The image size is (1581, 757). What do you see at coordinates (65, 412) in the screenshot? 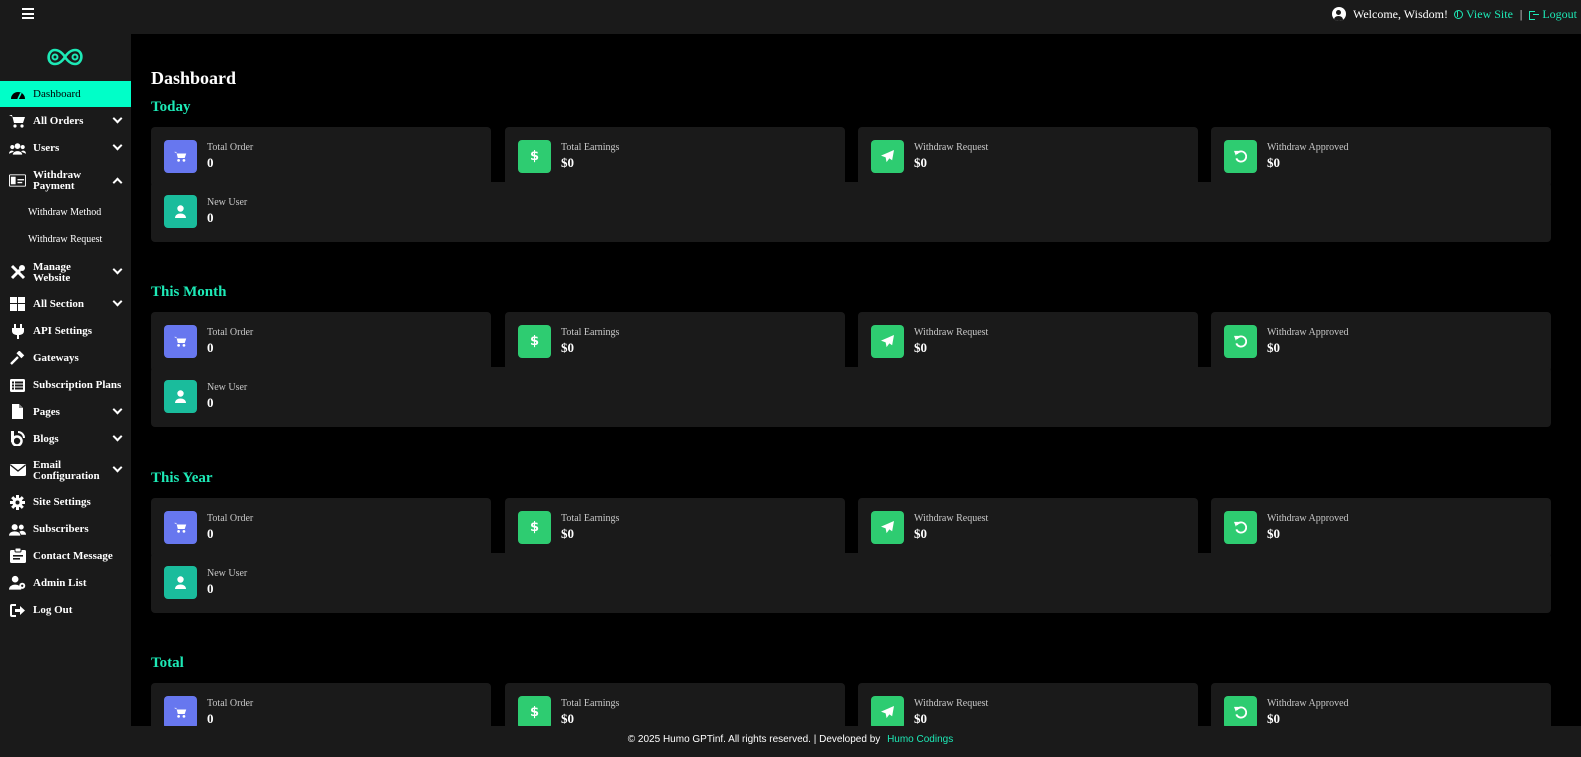
I see `sidebar-item-pages: Pages` at bounding box center [65, 412].